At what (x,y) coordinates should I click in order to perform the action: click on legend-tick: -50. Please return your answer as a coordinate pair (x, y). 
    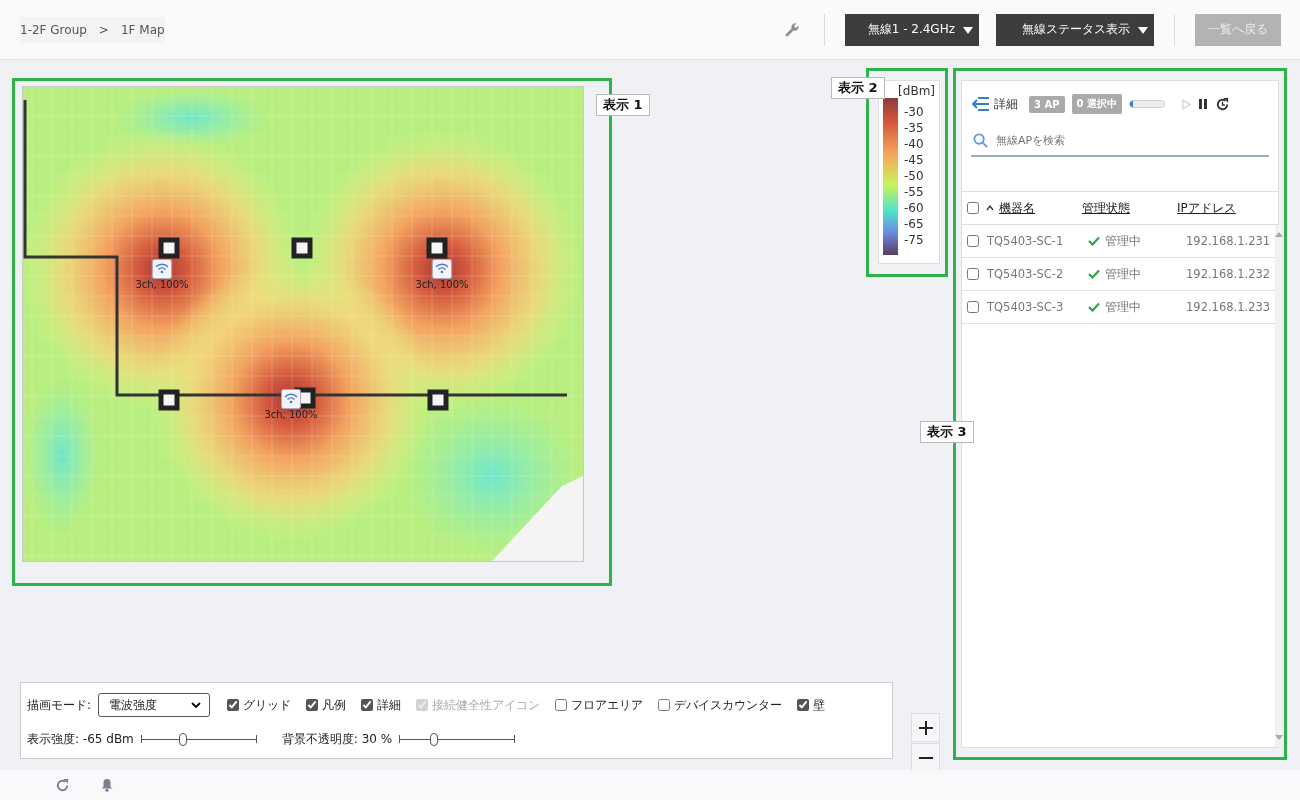
    Looking at the image, I should click on (914, 176).